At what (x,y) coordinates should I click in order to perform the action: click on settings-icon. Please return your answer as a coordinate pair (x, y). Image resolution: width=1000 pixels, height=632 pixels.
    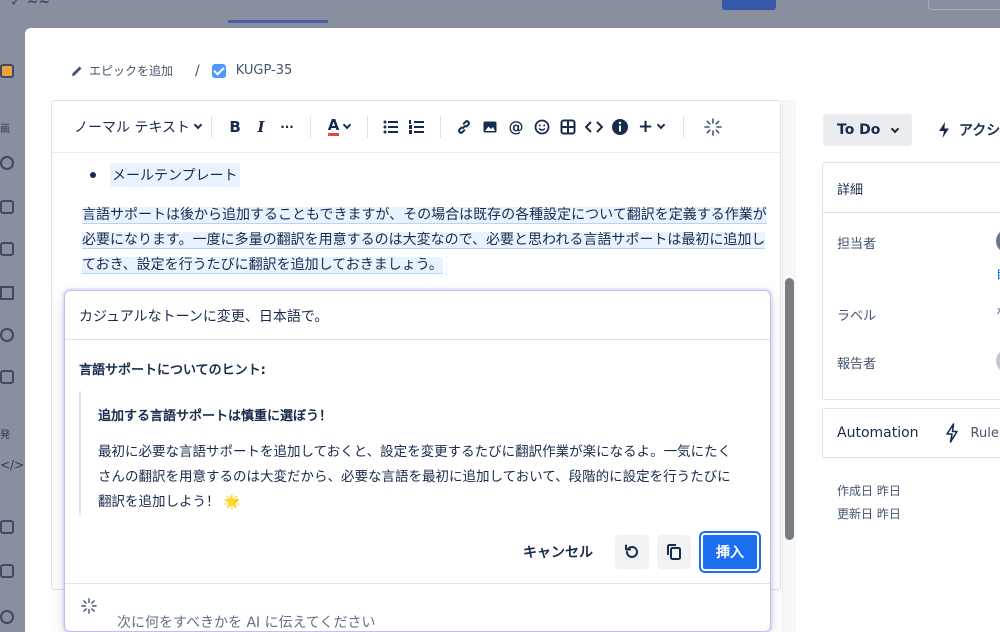
    Looking at the image, I should click on (7, 617).